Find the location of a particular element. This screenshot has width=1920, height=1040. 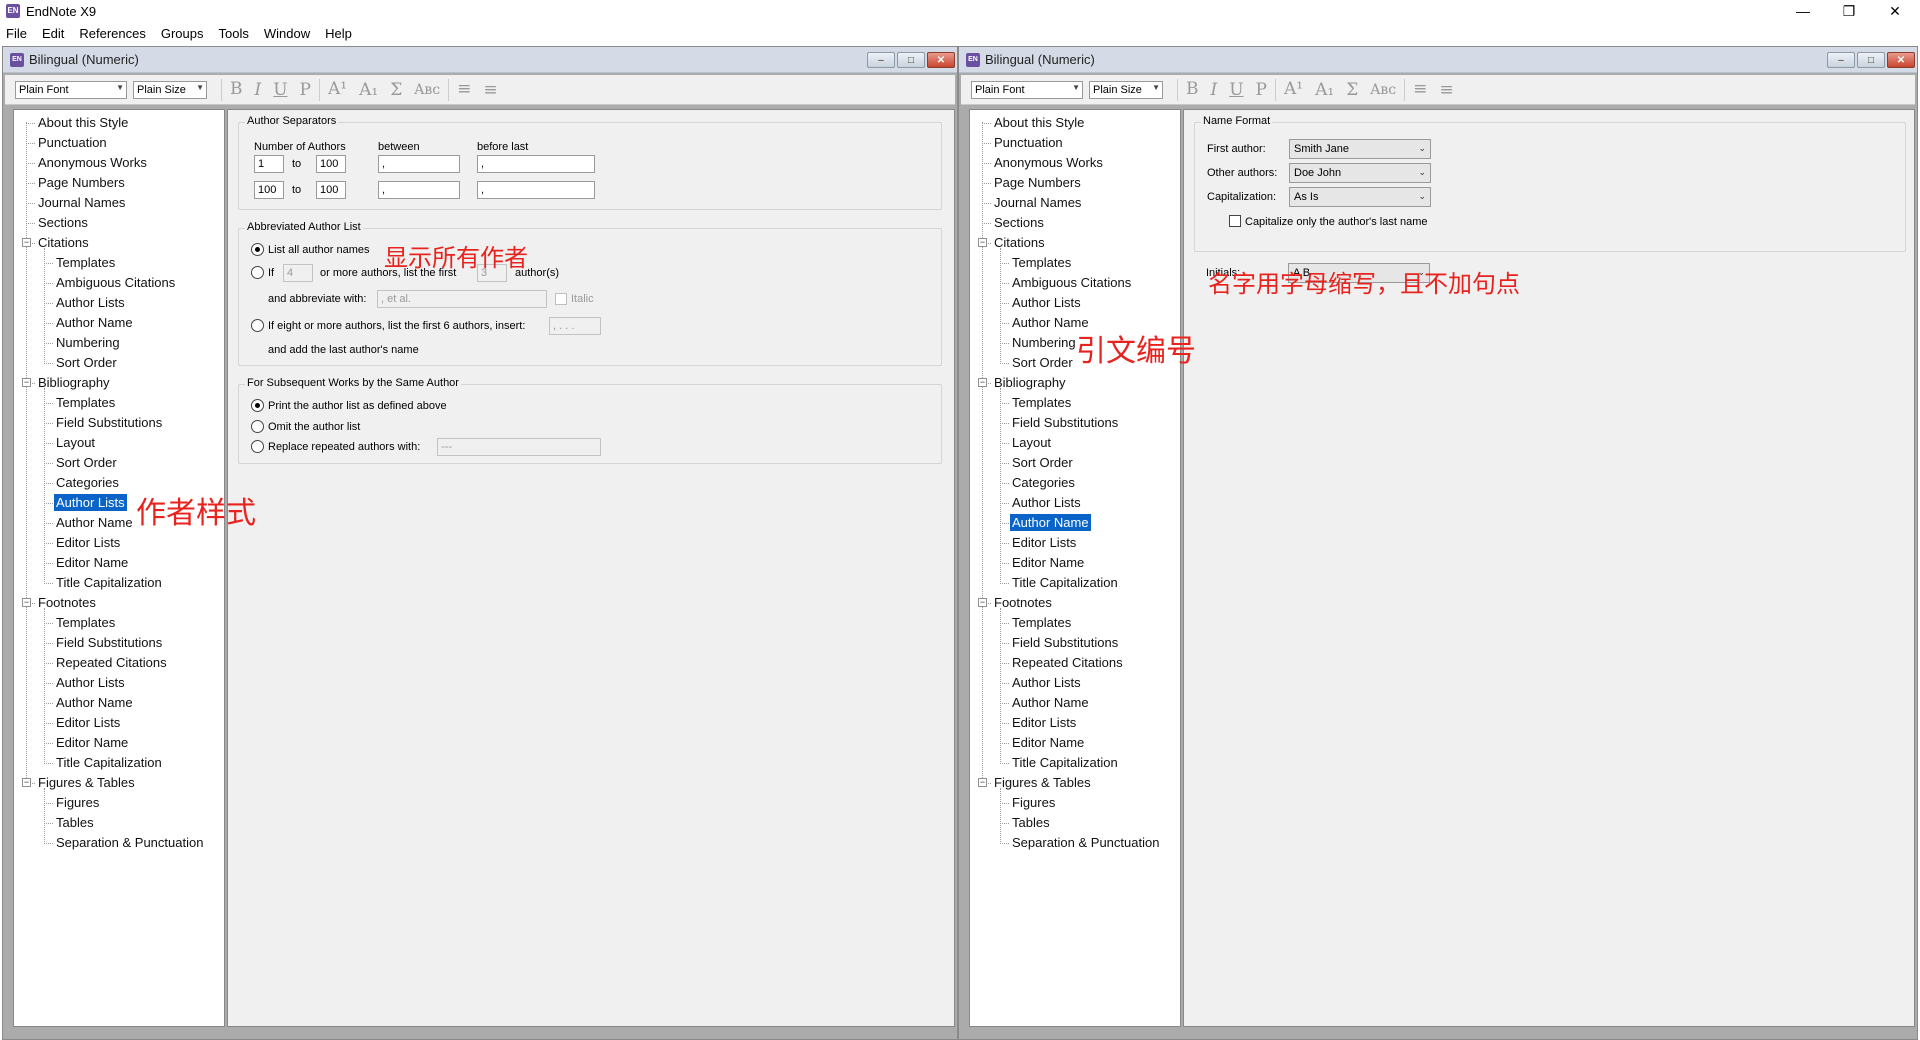

plain-button: P is located at coordinates (1261, 90).